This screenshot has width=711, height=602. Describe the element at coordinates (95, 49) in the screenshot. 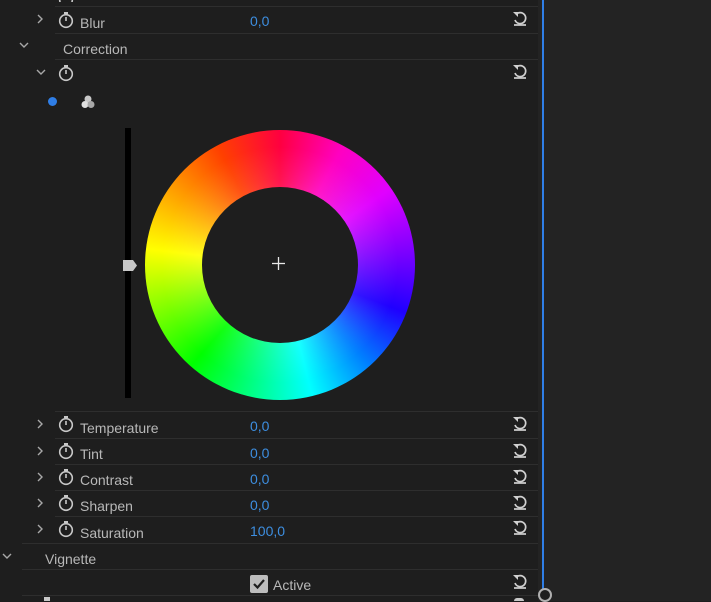

I see `correction-label: Correction` at that location.